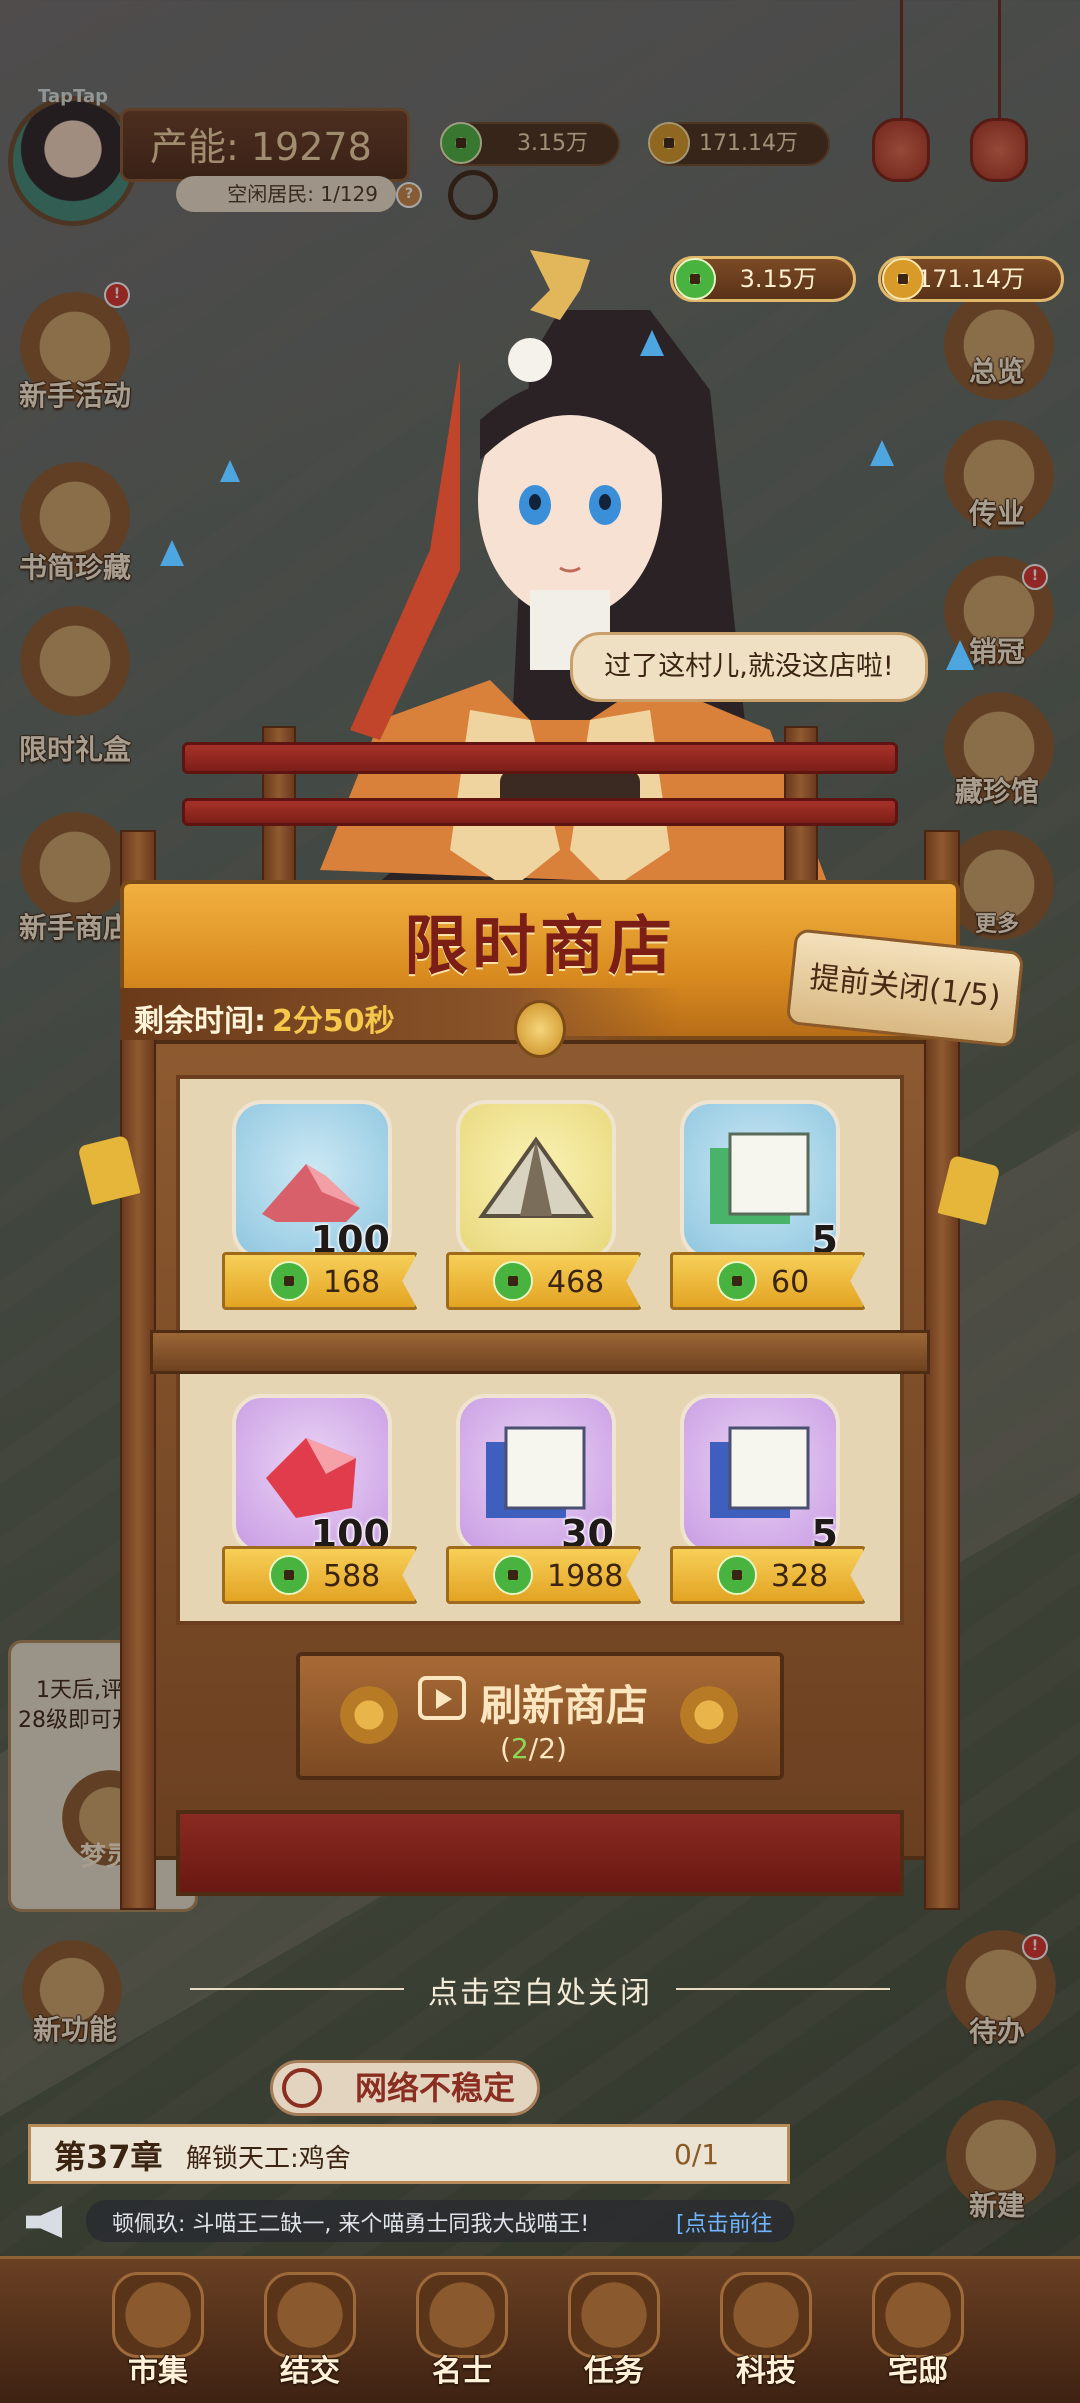  What do you see at coordinates (540, 1352) in the screenshot?
I see `shelf-divider` at bounding box center [540, 1352].